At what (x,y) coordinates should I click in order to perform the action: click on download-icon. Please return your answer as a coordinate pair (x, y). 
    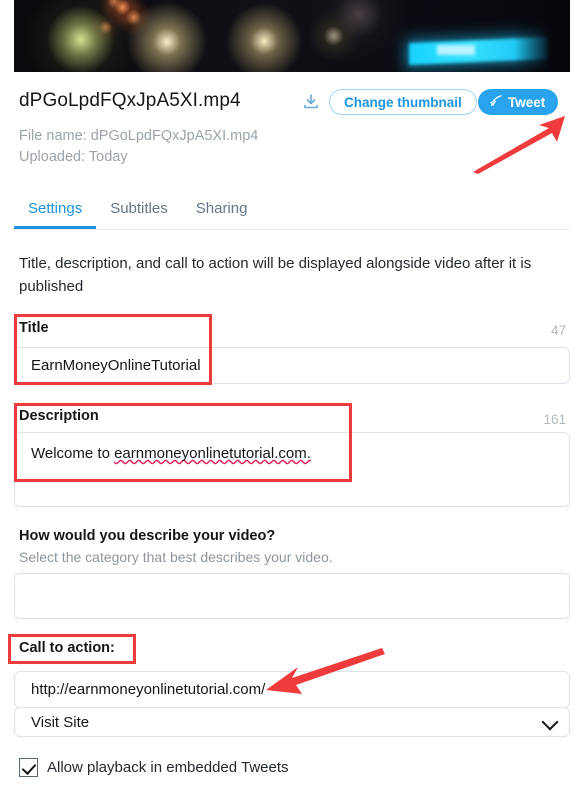
    Looking at the image, I should click on (311, 102).